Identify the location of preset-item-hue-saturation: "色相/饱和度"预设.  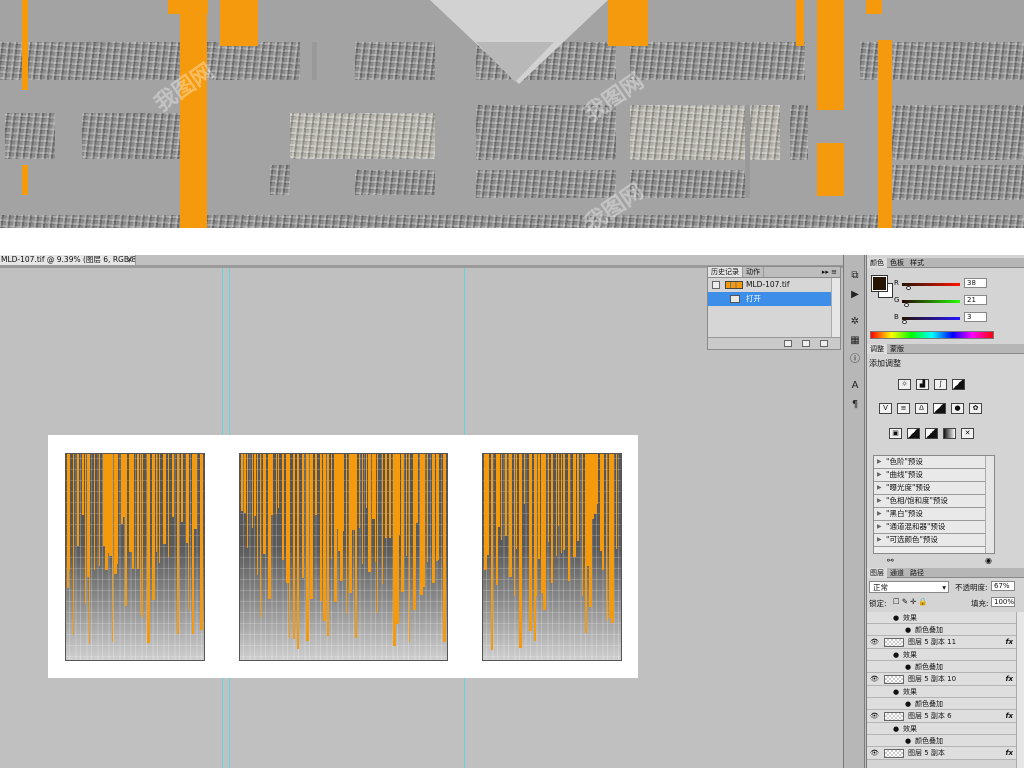
(934, 501).